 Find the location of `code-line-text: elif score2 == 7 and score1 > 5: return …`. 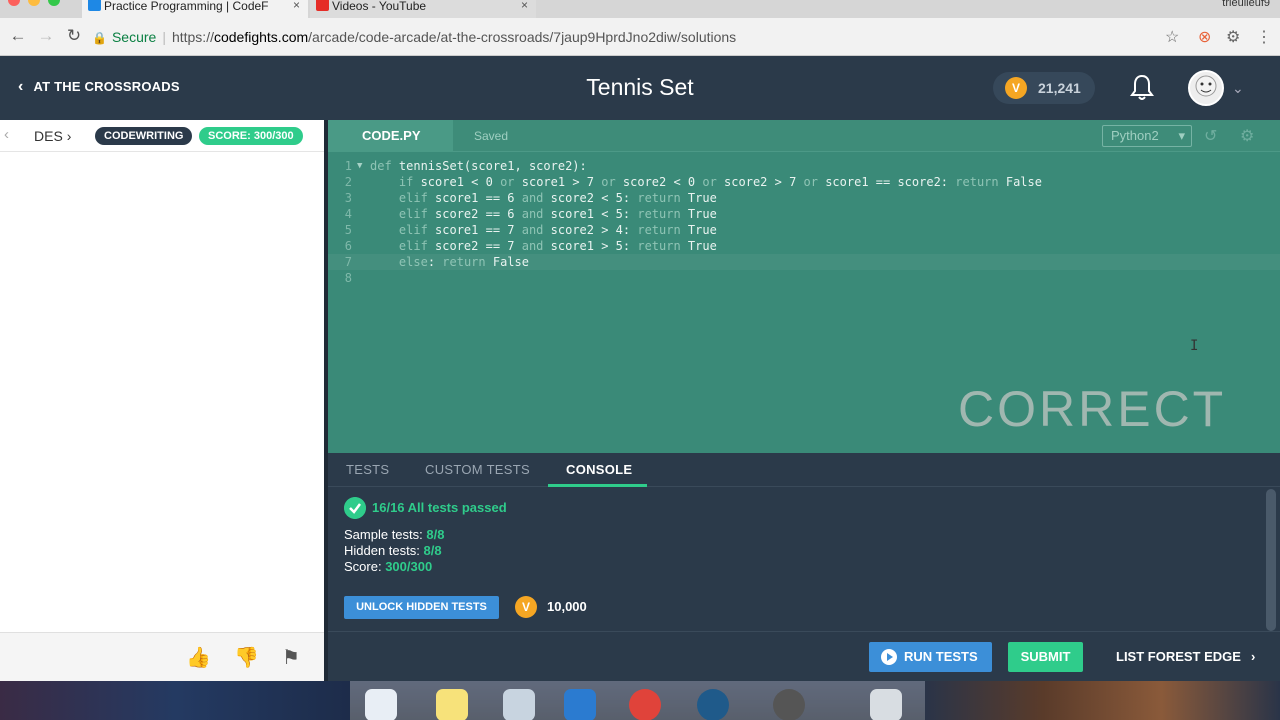

code-line-text: elif score2 == 7 and score1 > 5: return … is located at coordinates (557, 246).